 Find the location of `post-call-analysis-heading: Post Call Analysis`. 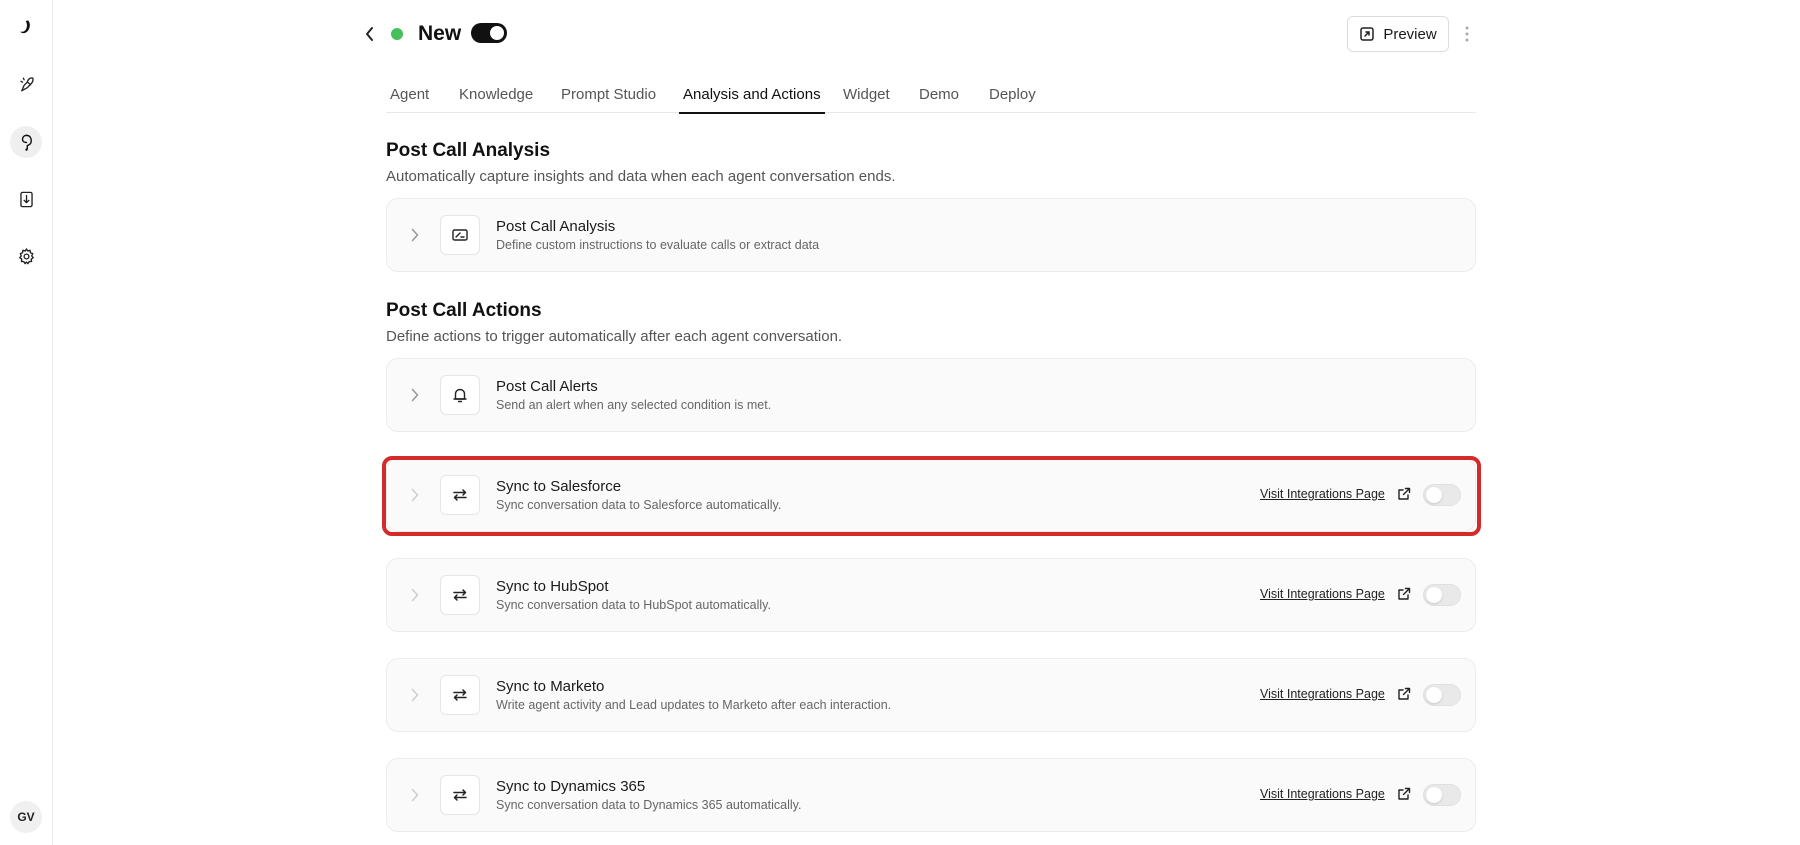

post-call-analysis-heading: Post Call Analysis is located at coordinates (468, 150).